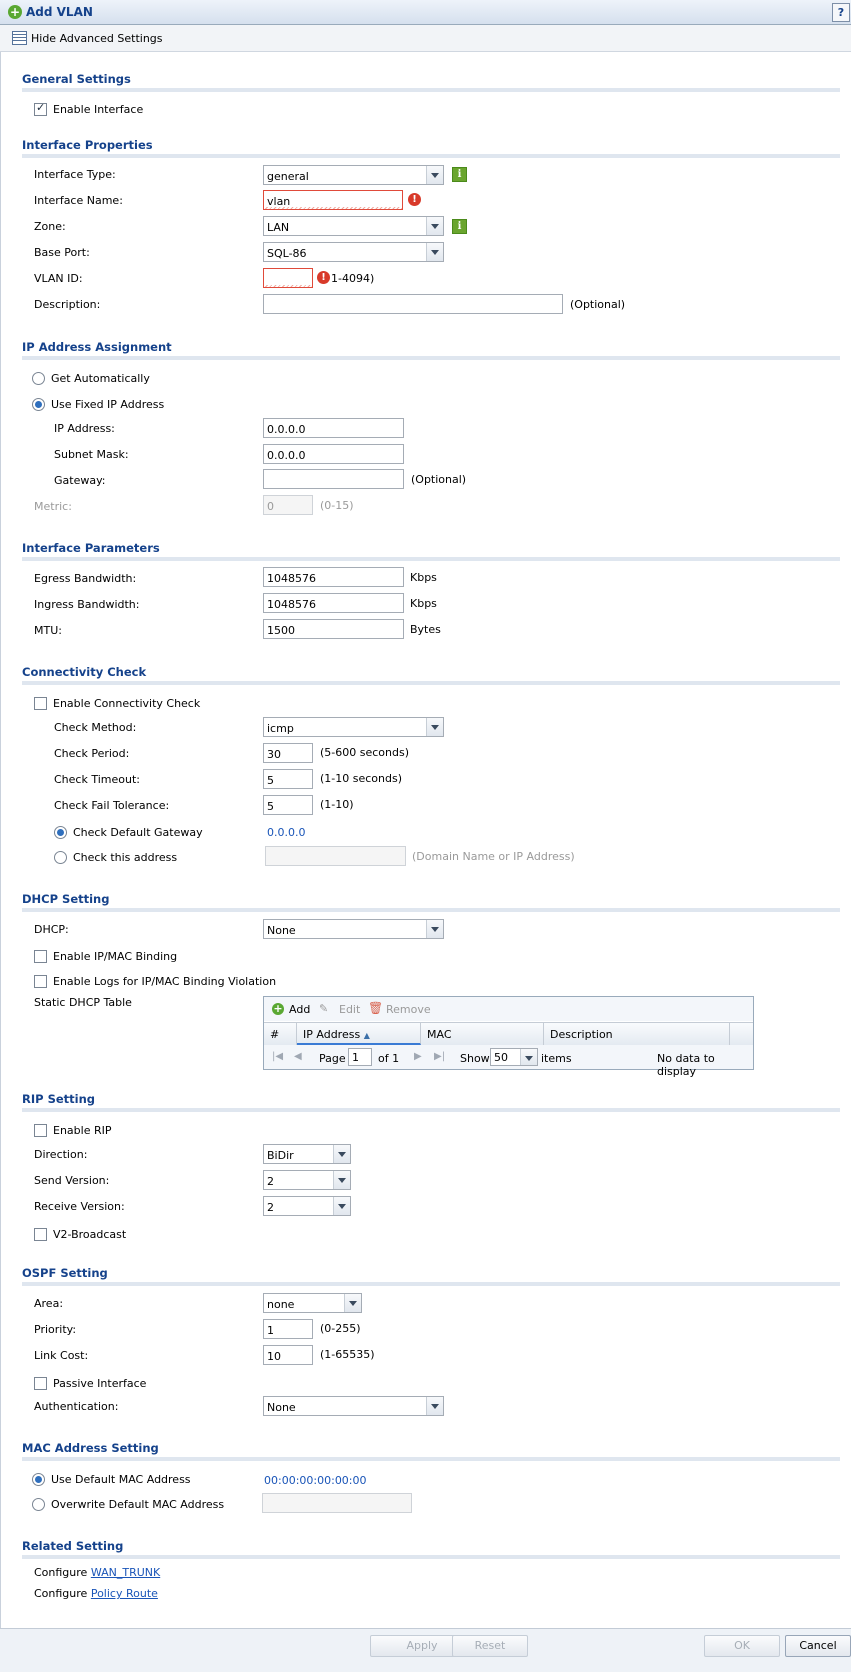 The image size is (851, 1672). I want to click on error-icon: !, so click(323, 277).